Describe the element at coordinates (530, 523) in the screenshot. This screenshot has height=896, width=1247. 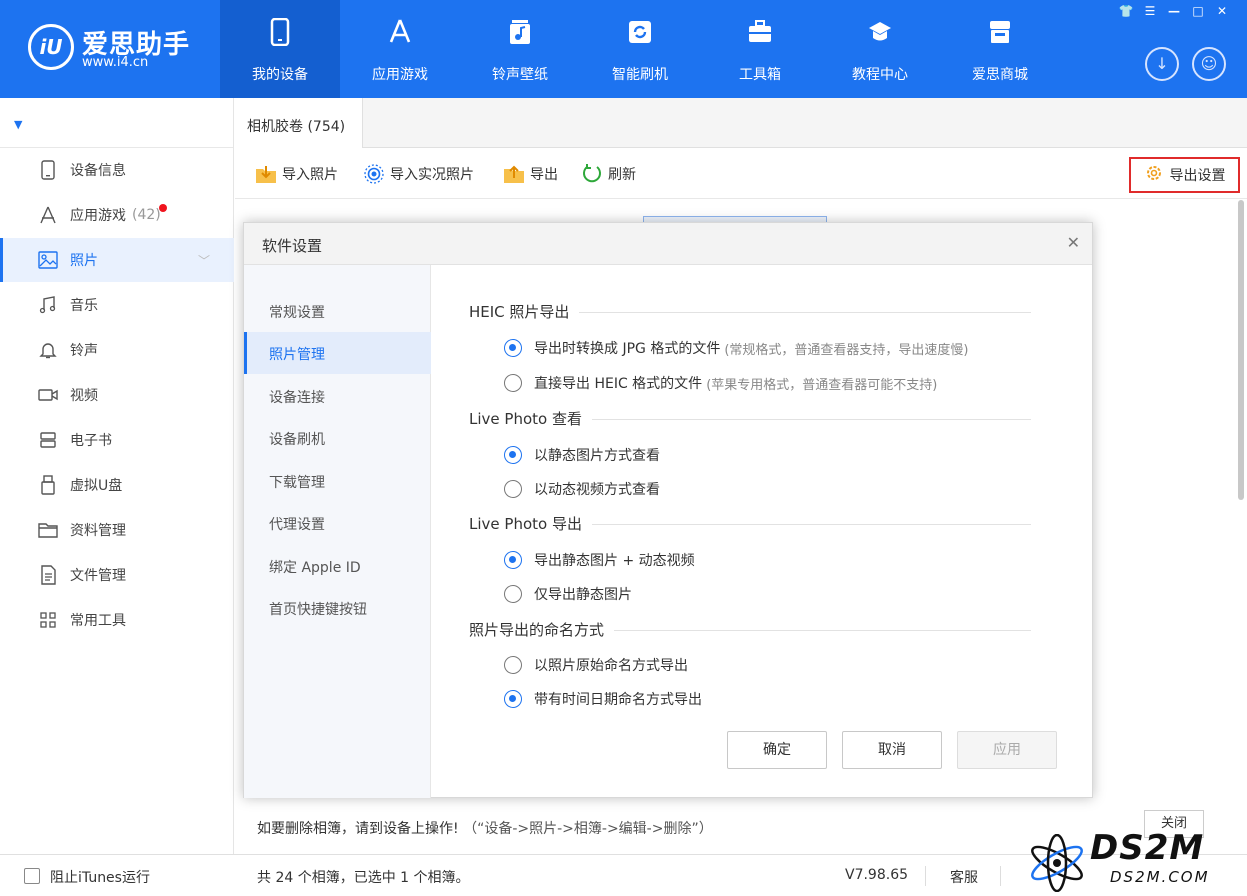
I see `section-title: Live Photo 导出` at that location.